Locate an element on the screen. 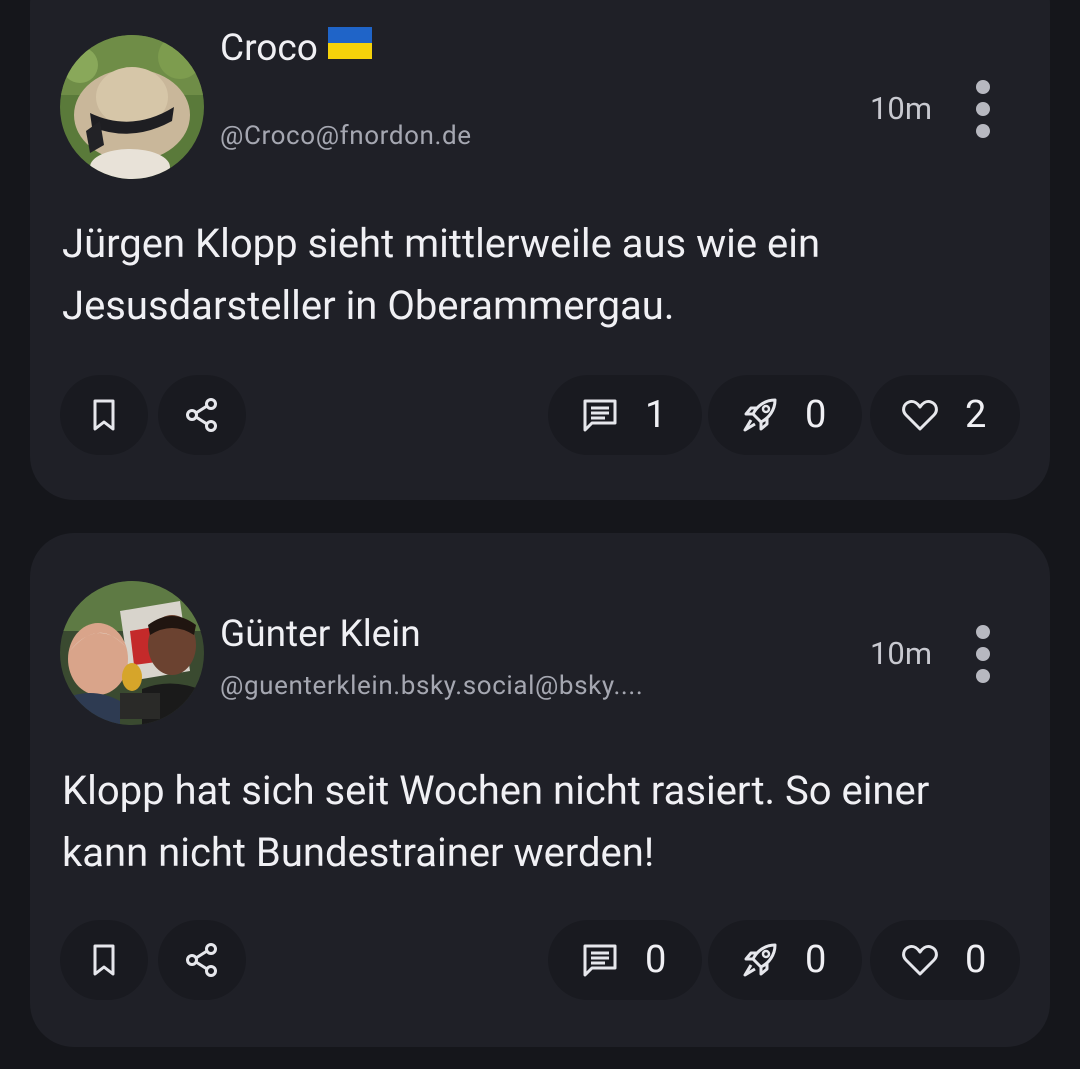 The height and width of the screenshot is (1069, 1080). post-actions: 0 0 0 is located at coordinates (540, 960).